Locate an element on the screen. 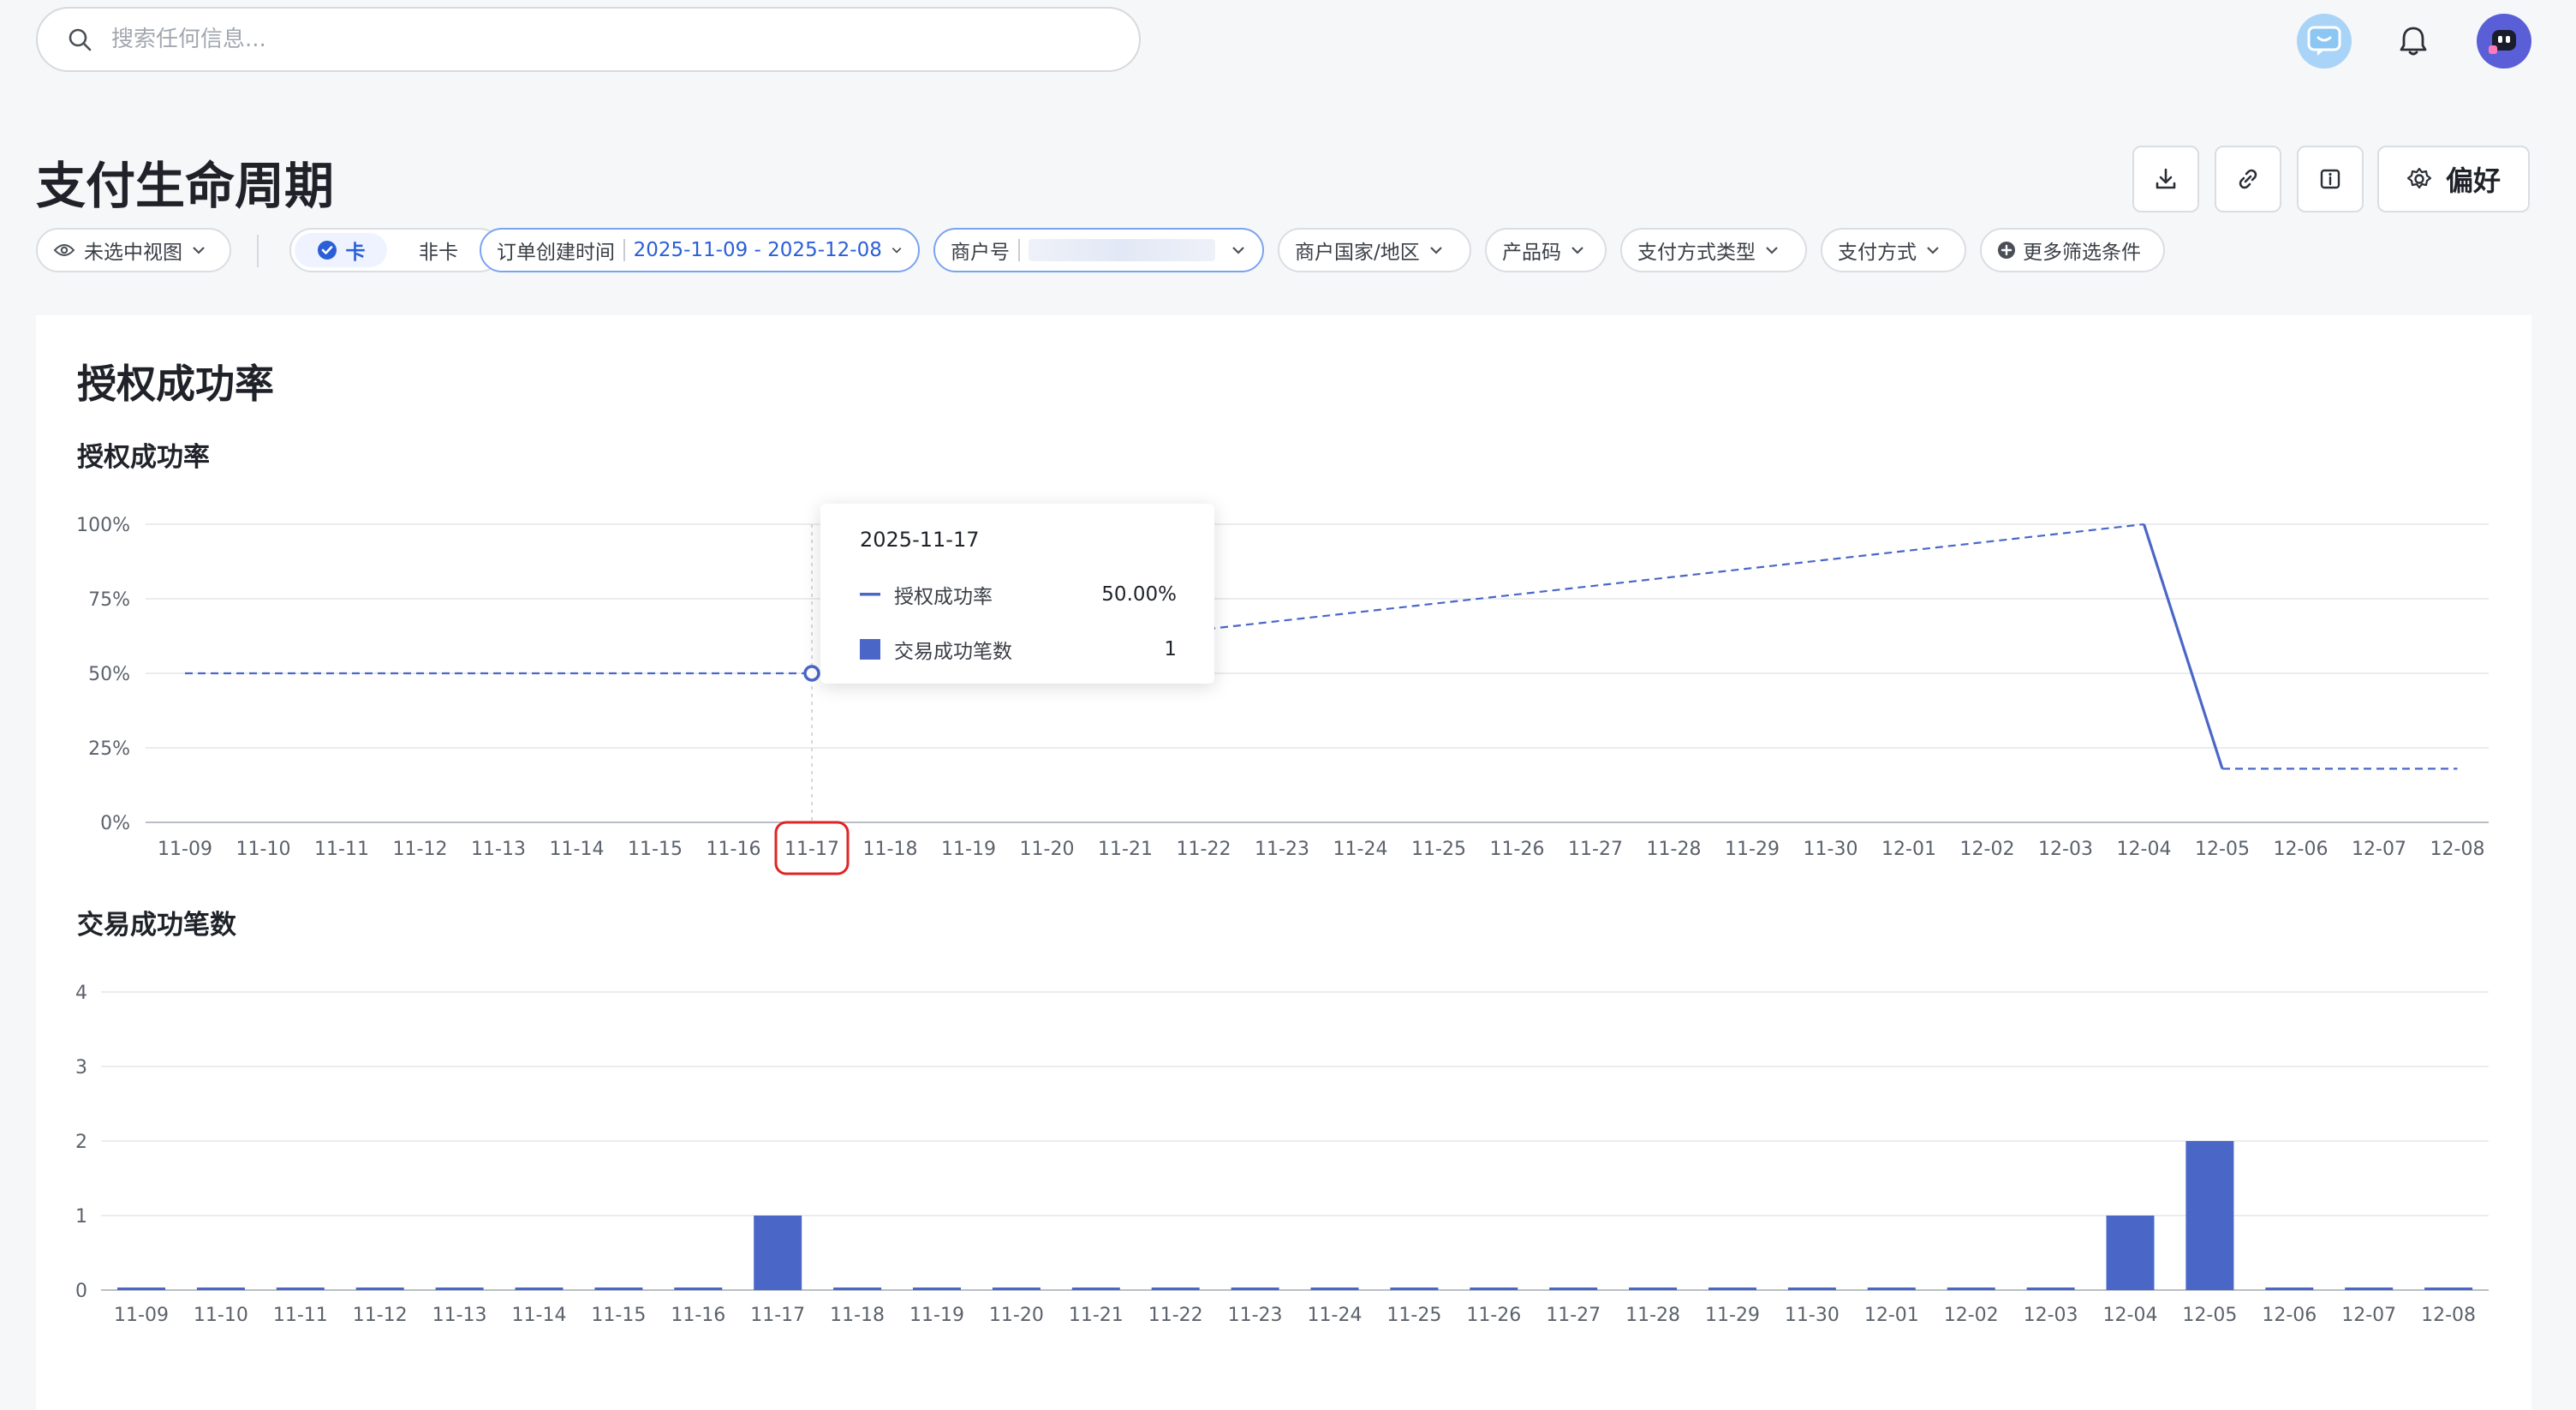 The width and height of the screenshot is (2576, 1410). y-tick-label: 4 is located at coordinates (81, 993).